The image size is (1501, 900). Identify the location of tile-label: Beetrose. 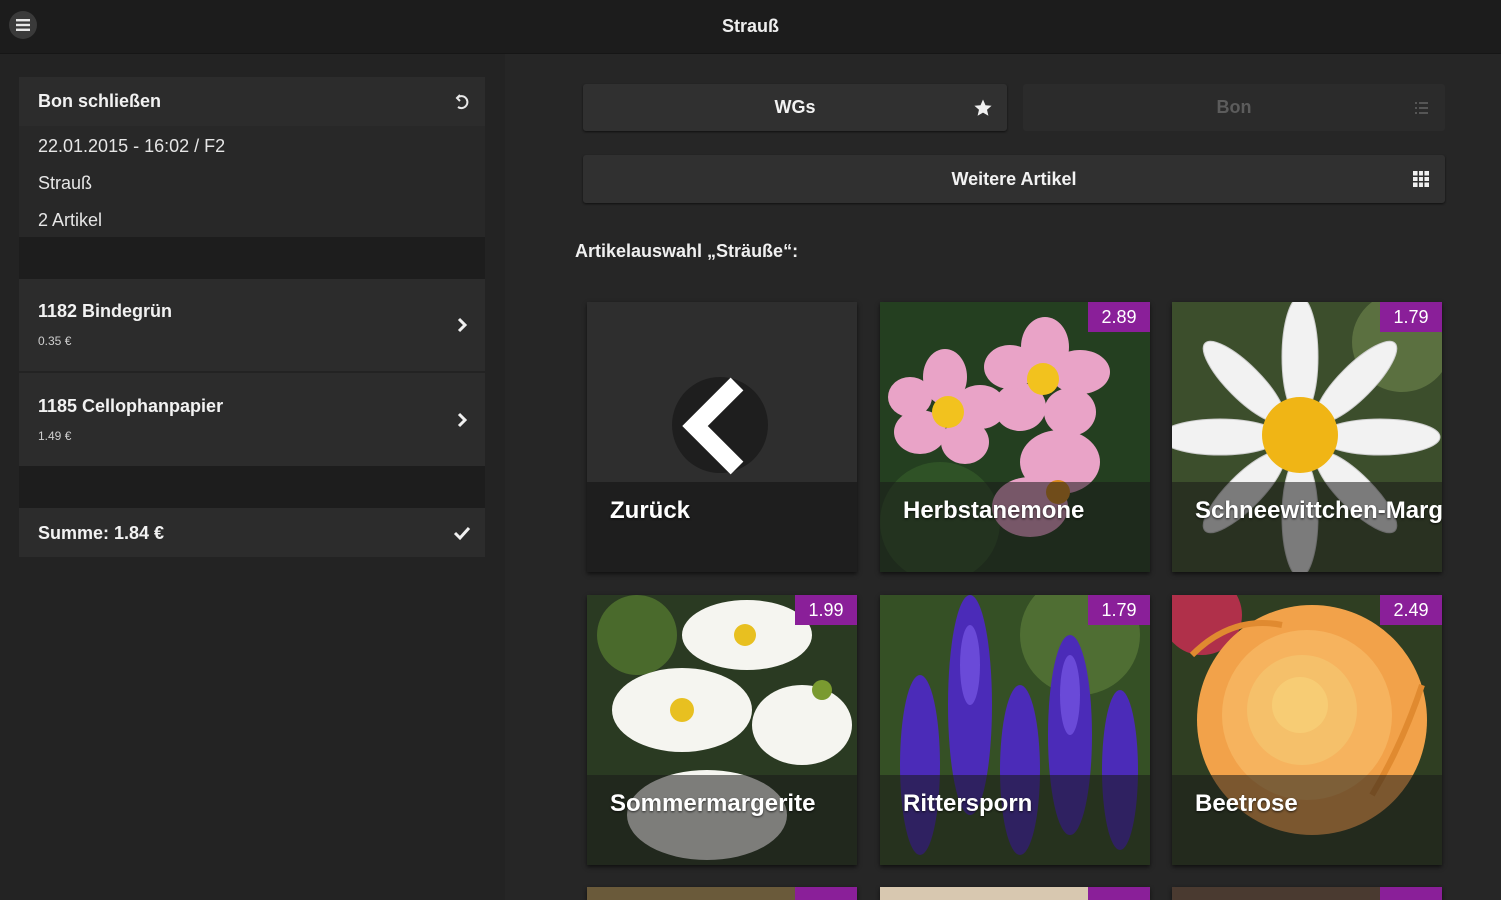
(1246, 803).